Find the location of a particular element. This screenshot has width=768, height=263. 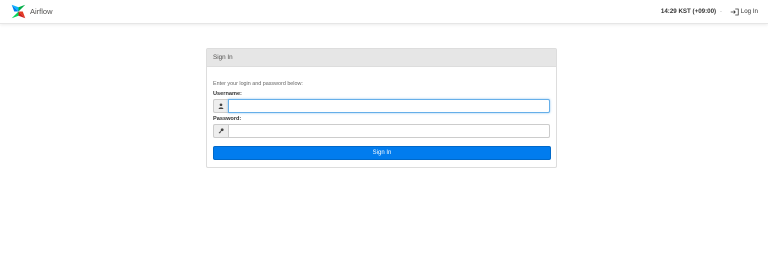

brand-link: Airflow is located at coordinates (31, 11).